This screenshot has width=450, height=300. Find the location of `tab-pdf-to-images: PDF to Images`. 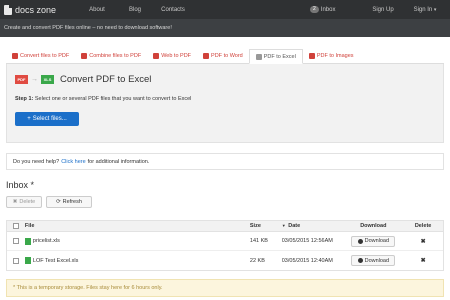

tab-pdf-to-images: PDF to Images is located at coordinates (331, 56).